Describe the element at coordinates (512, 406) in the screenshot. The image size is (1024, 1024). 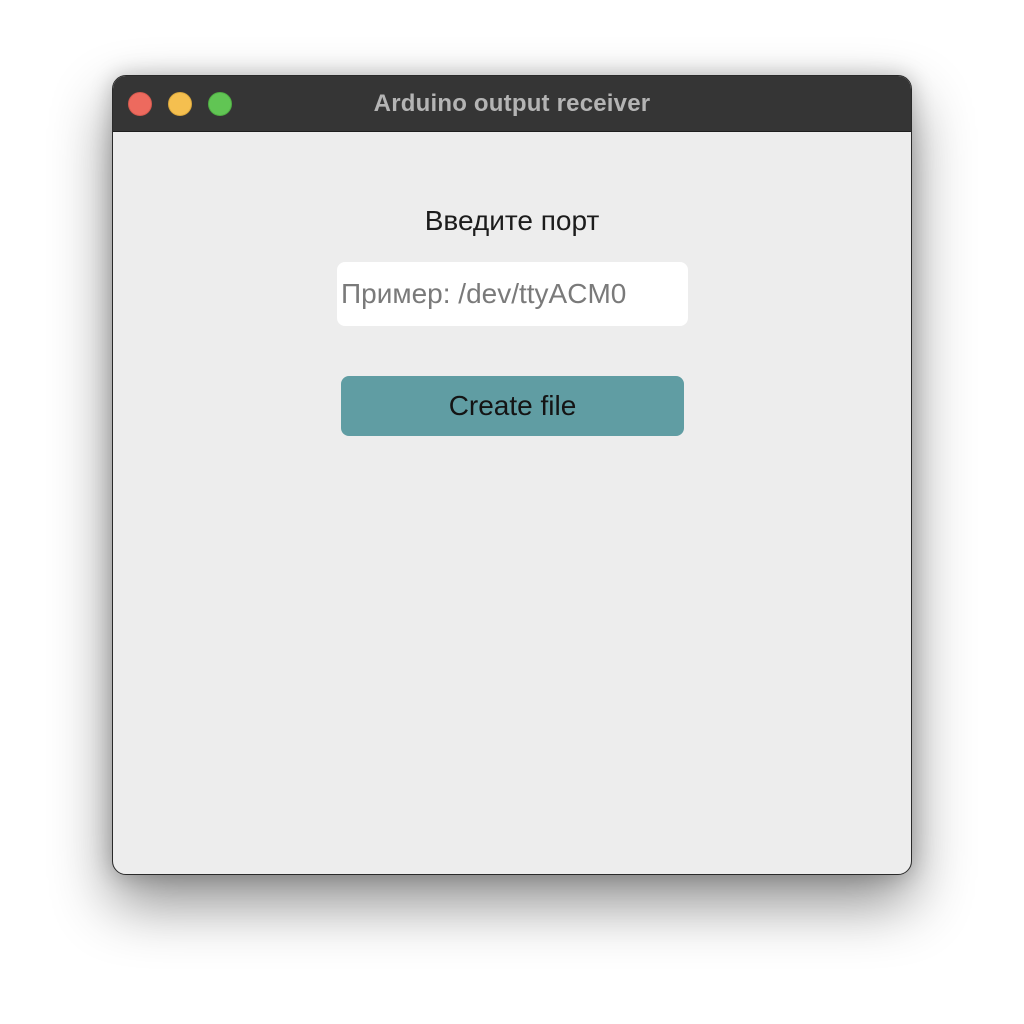
I see `create-file-button: Create file` at that location.